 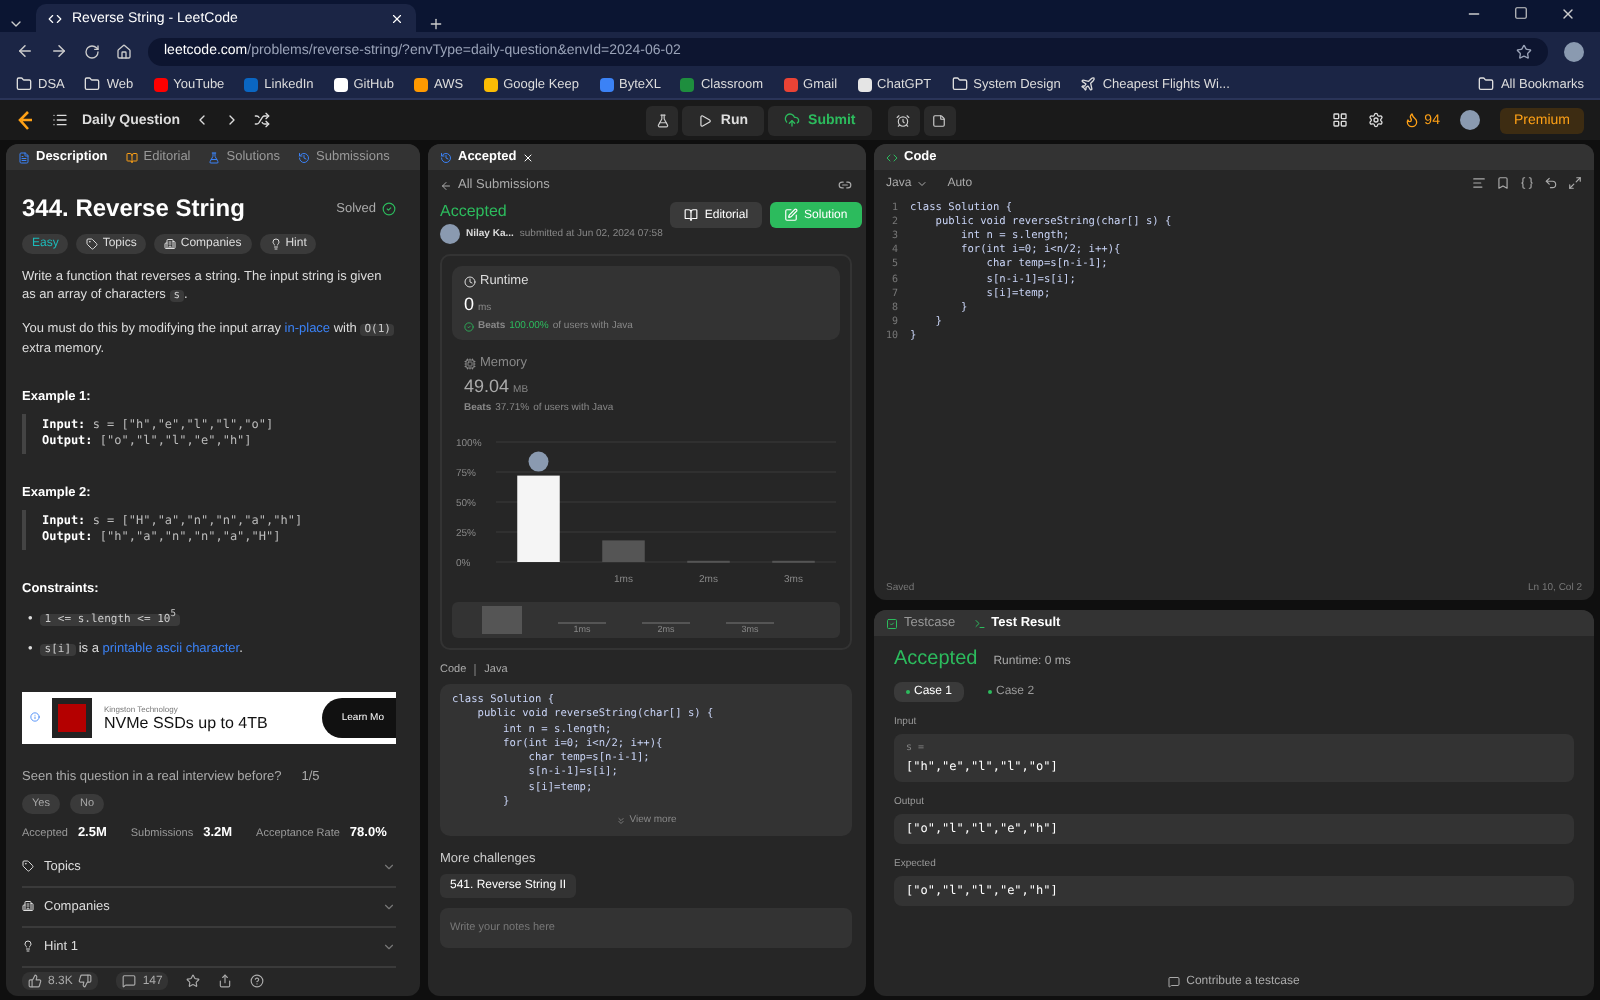 What do you see at coordinates (60, 120) in the screenshot?
I see `list-icon` at bounding box center [60, 120].